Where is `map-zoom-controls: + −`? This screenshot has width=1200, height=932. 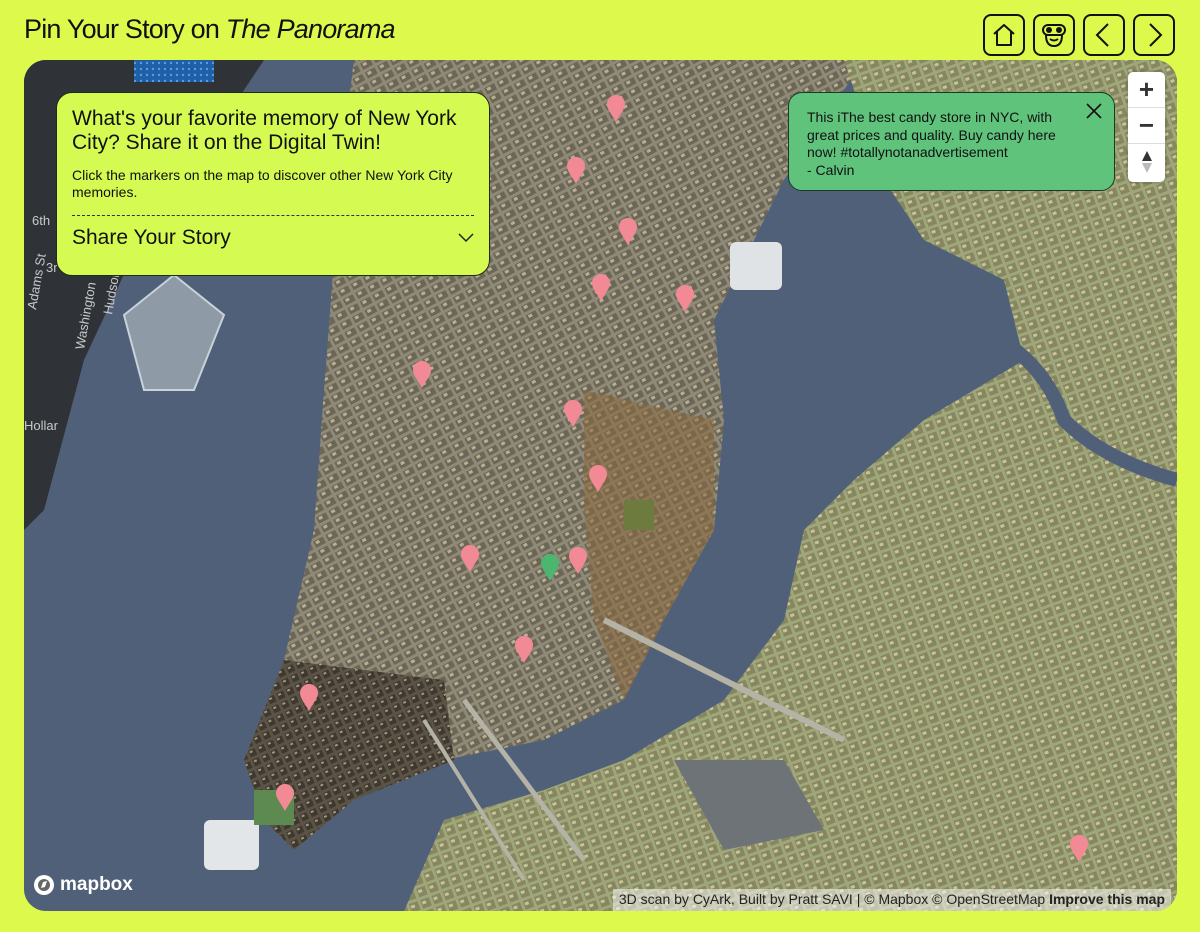
map-zoom-controls: + − is located at coordinates (1146, 127).